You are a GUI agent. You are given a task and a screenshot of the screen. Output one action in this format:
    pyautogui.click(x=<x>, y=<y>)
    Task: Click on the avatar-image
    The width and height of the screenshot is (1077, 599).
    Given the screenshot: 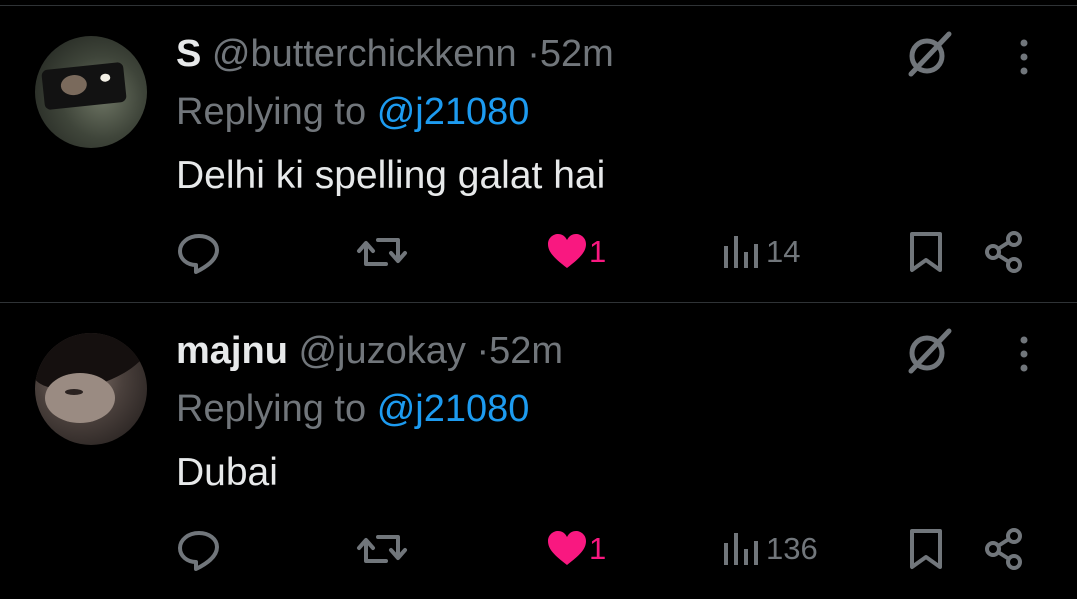 What is the action you would take?
    pyautogui.click(x=84, y=86)
    